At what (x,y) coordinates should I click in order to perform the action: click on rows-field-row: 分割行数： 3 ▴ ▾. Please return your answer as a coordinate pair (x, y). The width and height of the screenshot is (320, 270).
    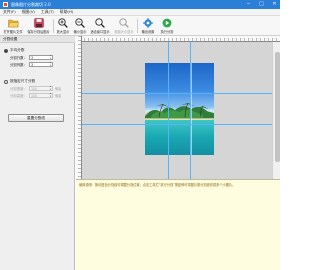
    Looking at the image, I should click on (31, 57).